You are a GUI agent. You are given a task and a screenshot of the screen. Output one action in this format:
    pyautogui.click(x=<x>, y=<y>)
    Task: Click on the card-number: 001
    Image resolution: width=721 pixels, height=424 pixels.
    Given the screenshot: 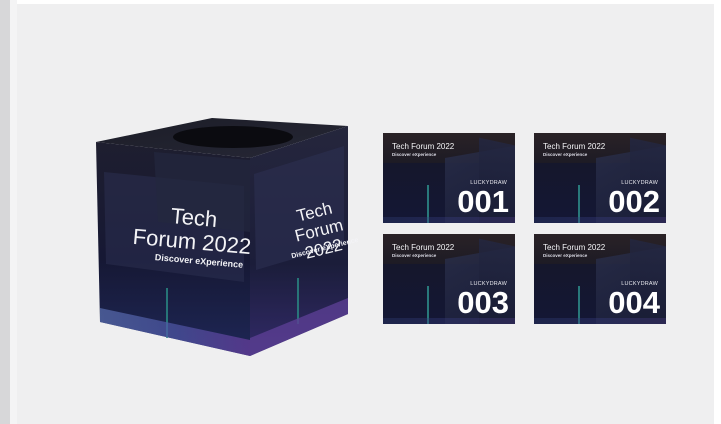 What is the action you would take?
    pyautogui.click(x=483, y=201)
    